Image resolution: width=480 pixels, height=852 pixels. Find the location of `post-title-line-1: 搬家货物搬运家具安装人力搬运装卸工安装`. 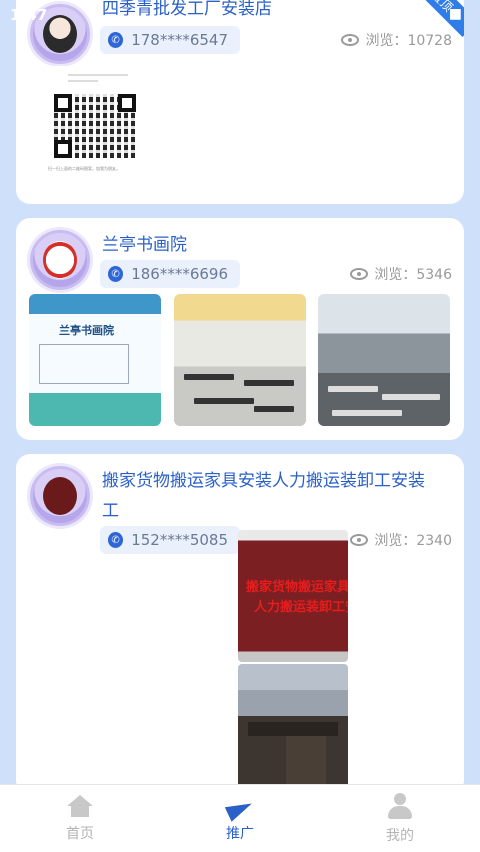

post-title-line-1: 搬家货物搬运家具安装人力搬运装卸工安装 is located at coordinates (263, 481).